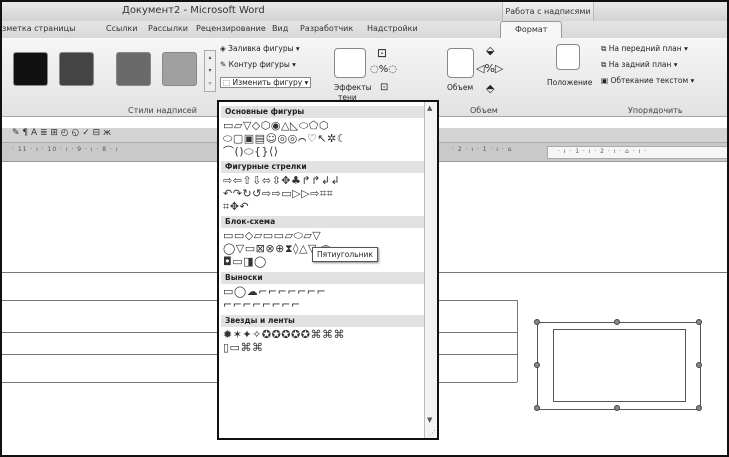  I want to click on shape-fill-button: ◈ Заливка фигуры ▾, so click(260, 48).